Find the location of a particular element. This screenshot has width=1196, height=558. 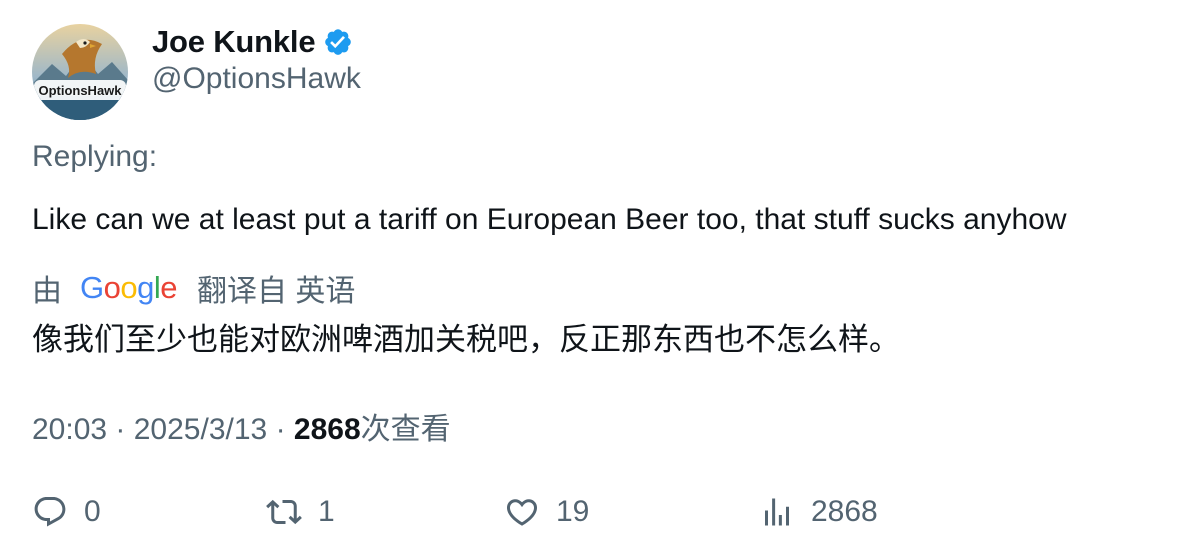

retweet-count: 1 is located at coordinates (326, 511).